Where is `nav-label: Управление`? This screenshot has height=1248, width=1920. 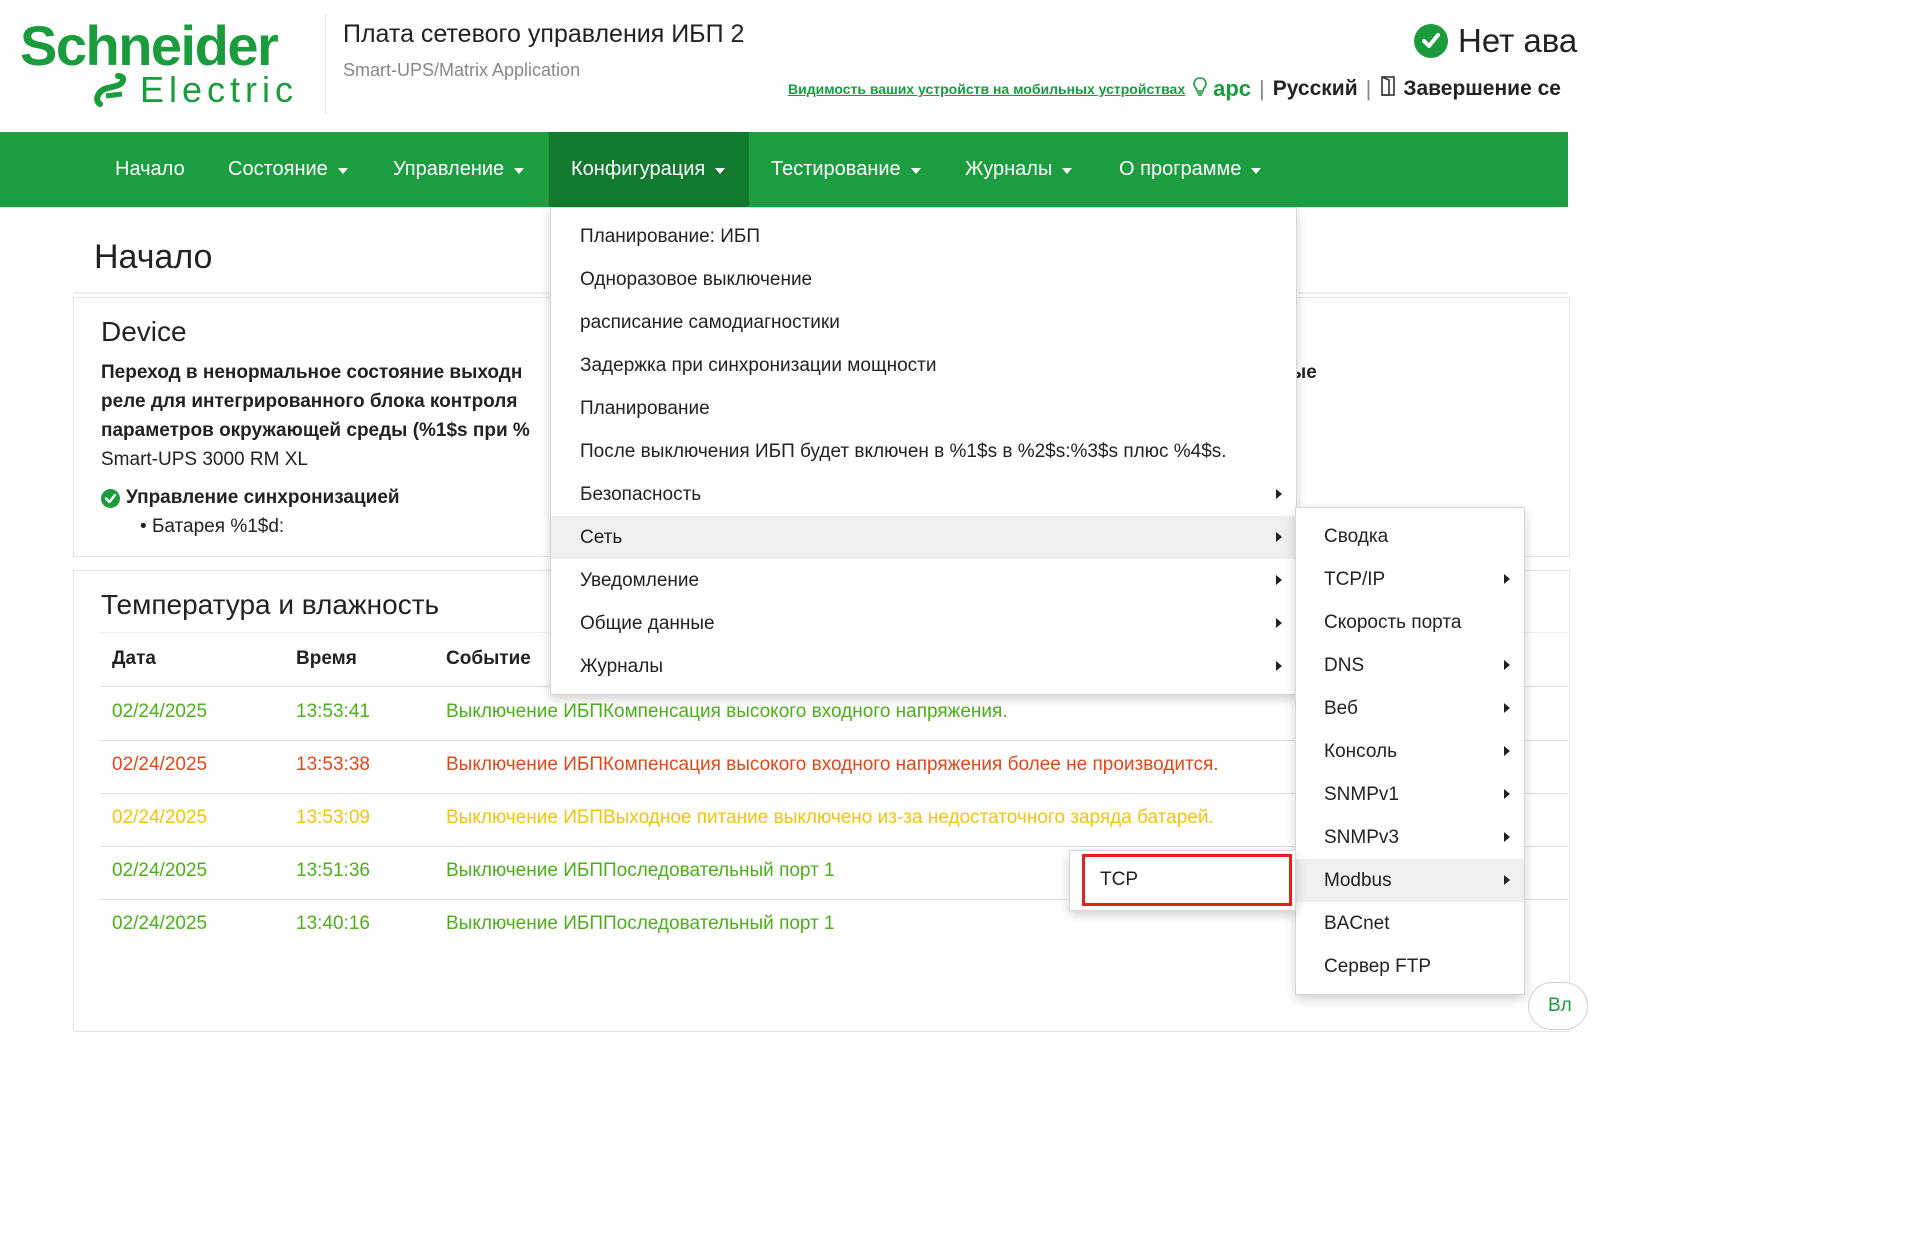 nav-label: Управление is located at coordinates (449, 169).